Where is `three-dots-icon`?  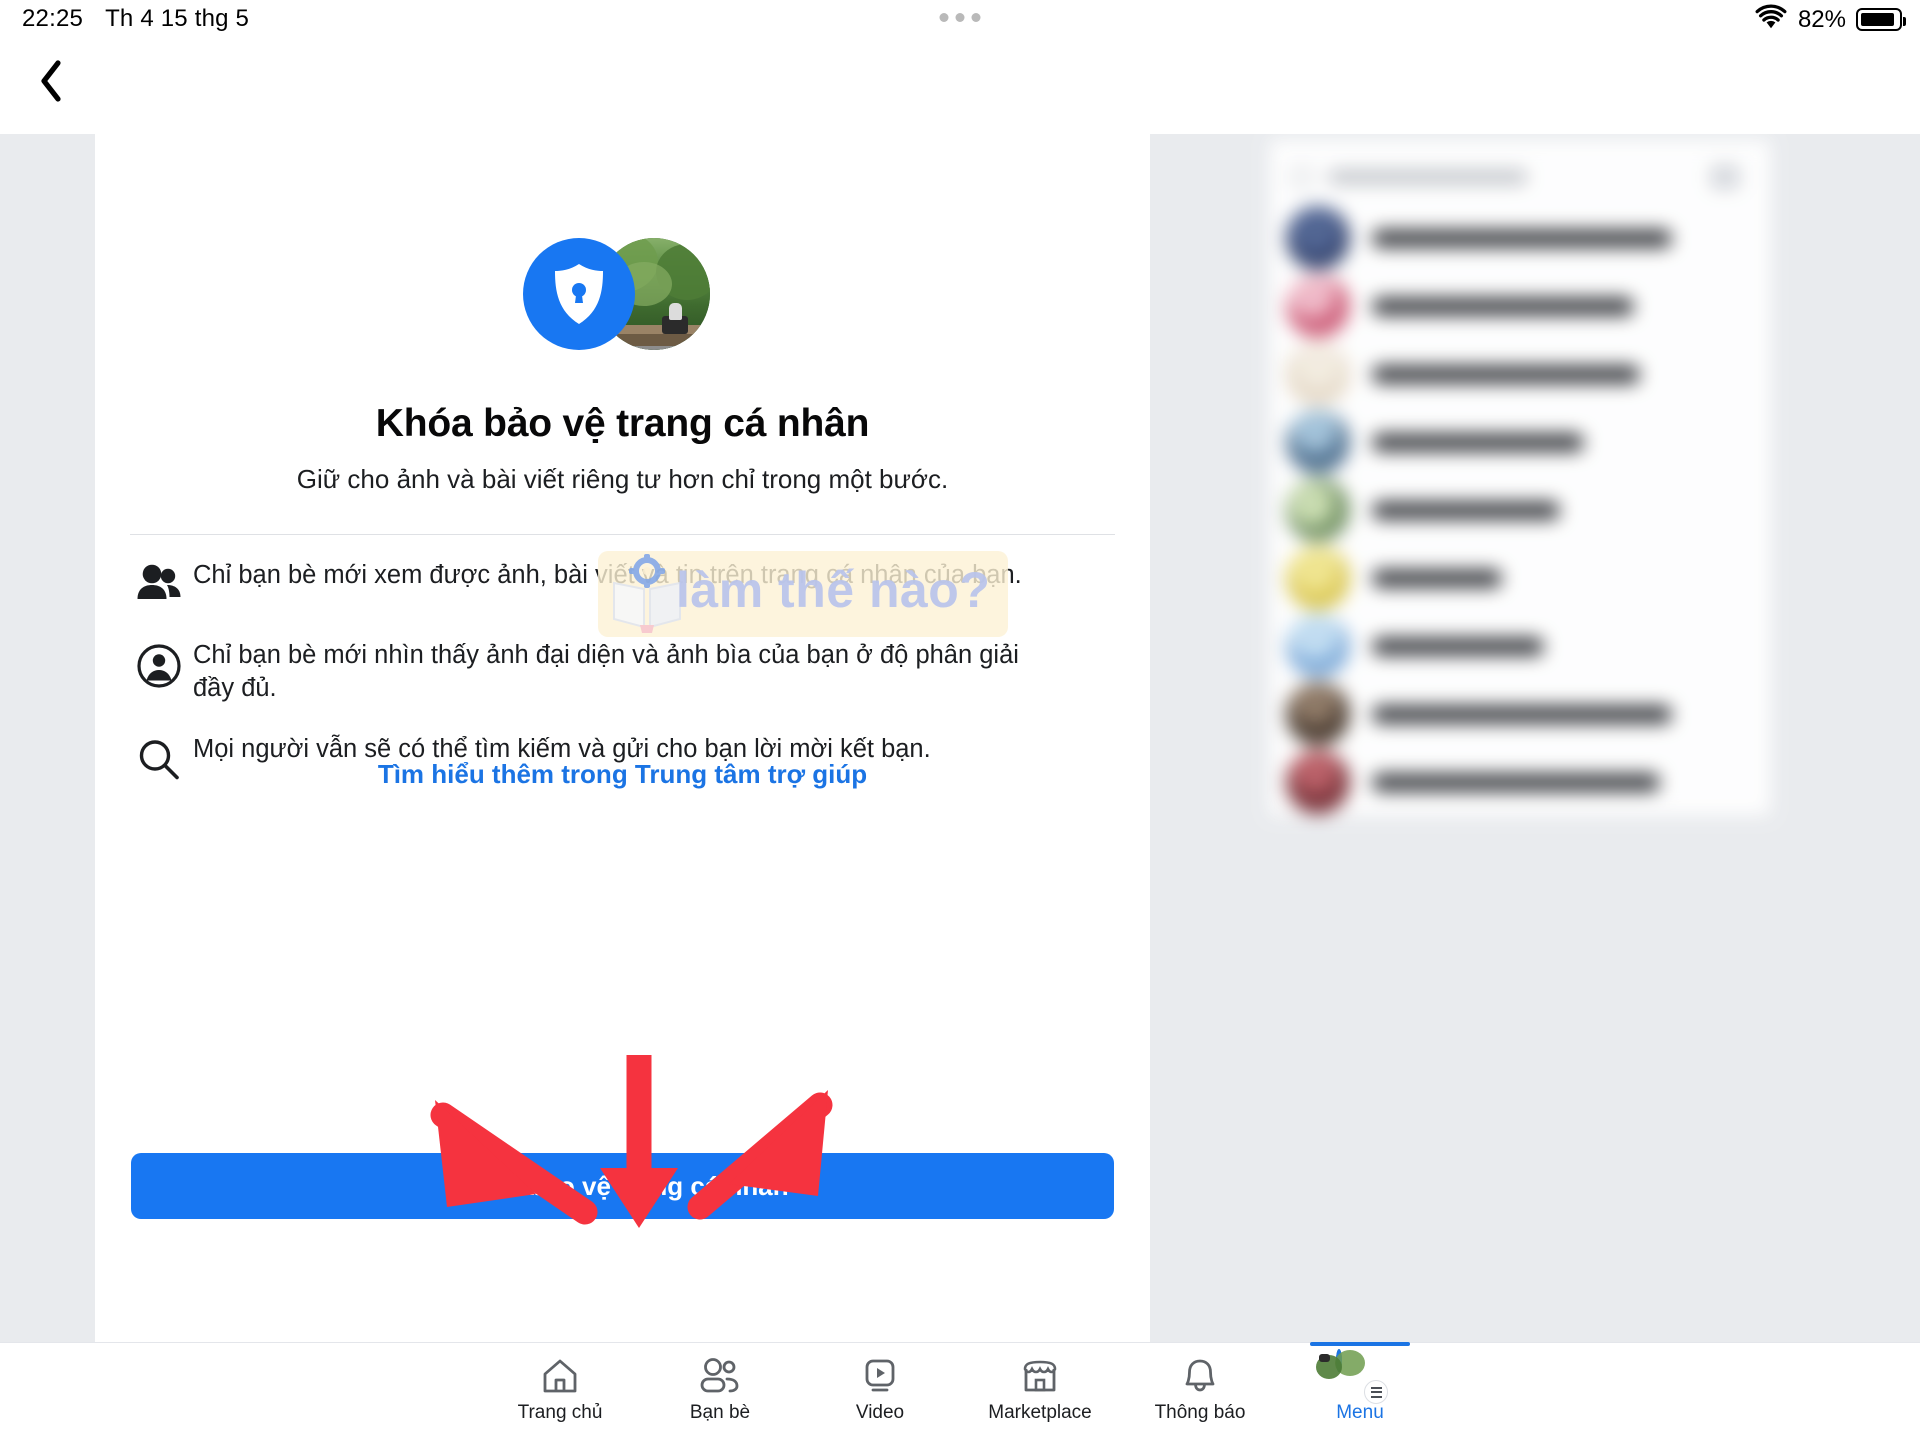 three-dots-icon is located at coordinates (960, 17).